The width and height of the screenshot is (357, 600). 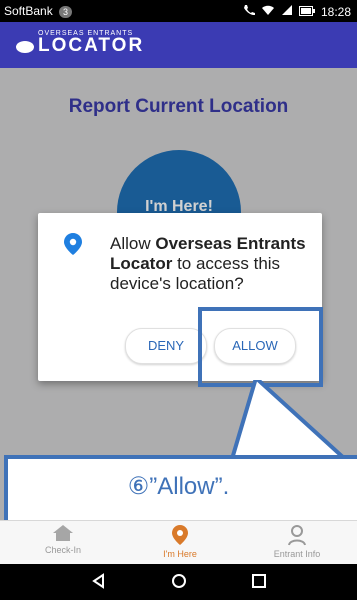 What do you see at coordinates (297, 536) in the screenshot?
I see `person-icon` at bounding box center [297, 536].